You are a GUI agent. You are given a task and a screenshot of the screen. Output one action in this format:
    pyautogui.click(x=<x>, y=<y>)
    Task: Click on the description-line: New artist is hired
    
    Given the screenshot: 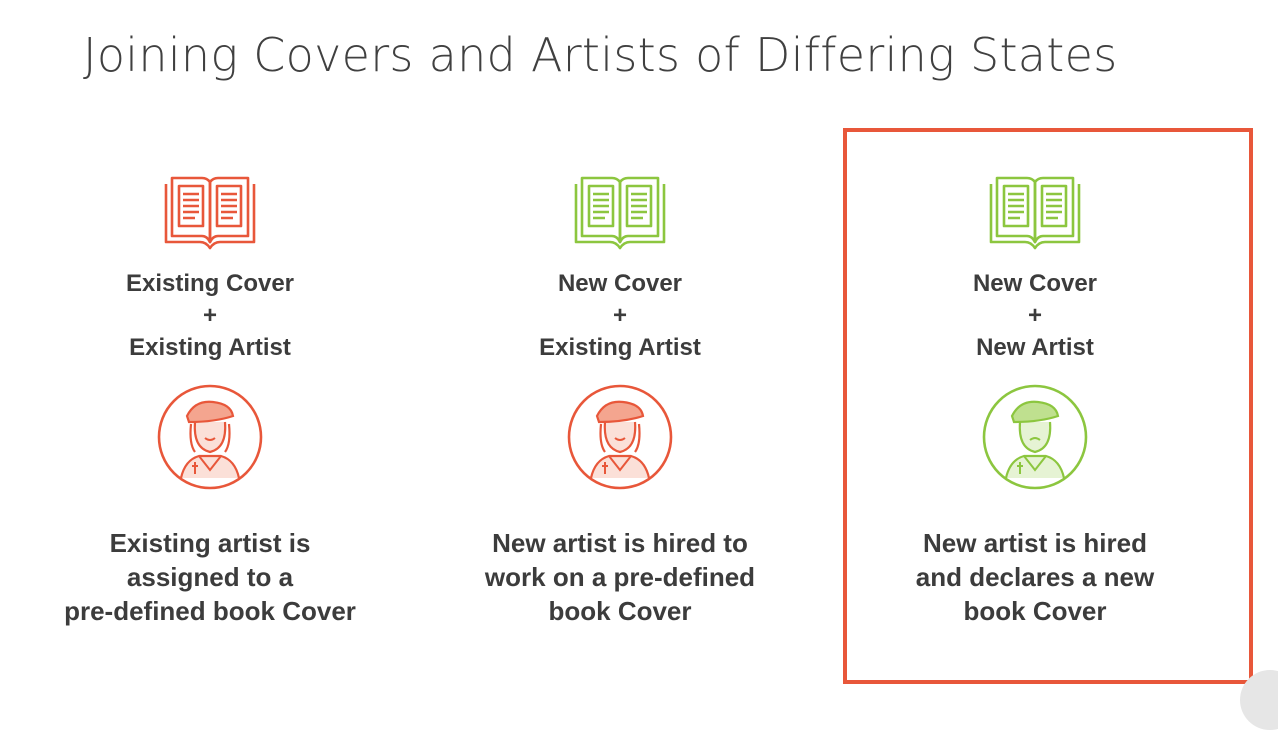 What is the action you would take?
    pyautogui.click(x=1035, y=543)
    